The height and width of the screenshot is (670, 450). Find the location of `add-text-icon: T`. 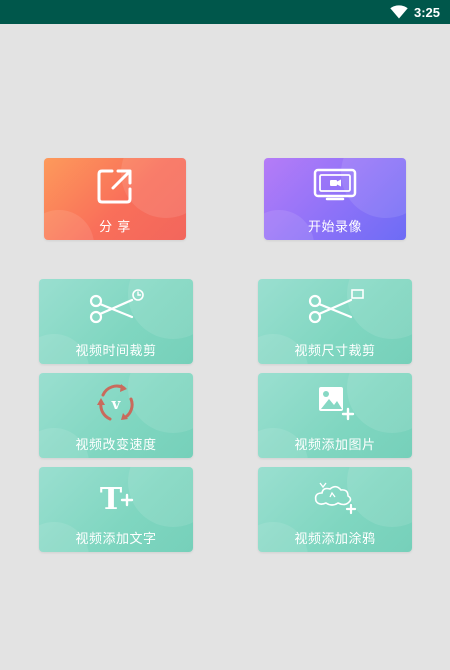

add-text-icon: T is located at coordinates (117, 499).